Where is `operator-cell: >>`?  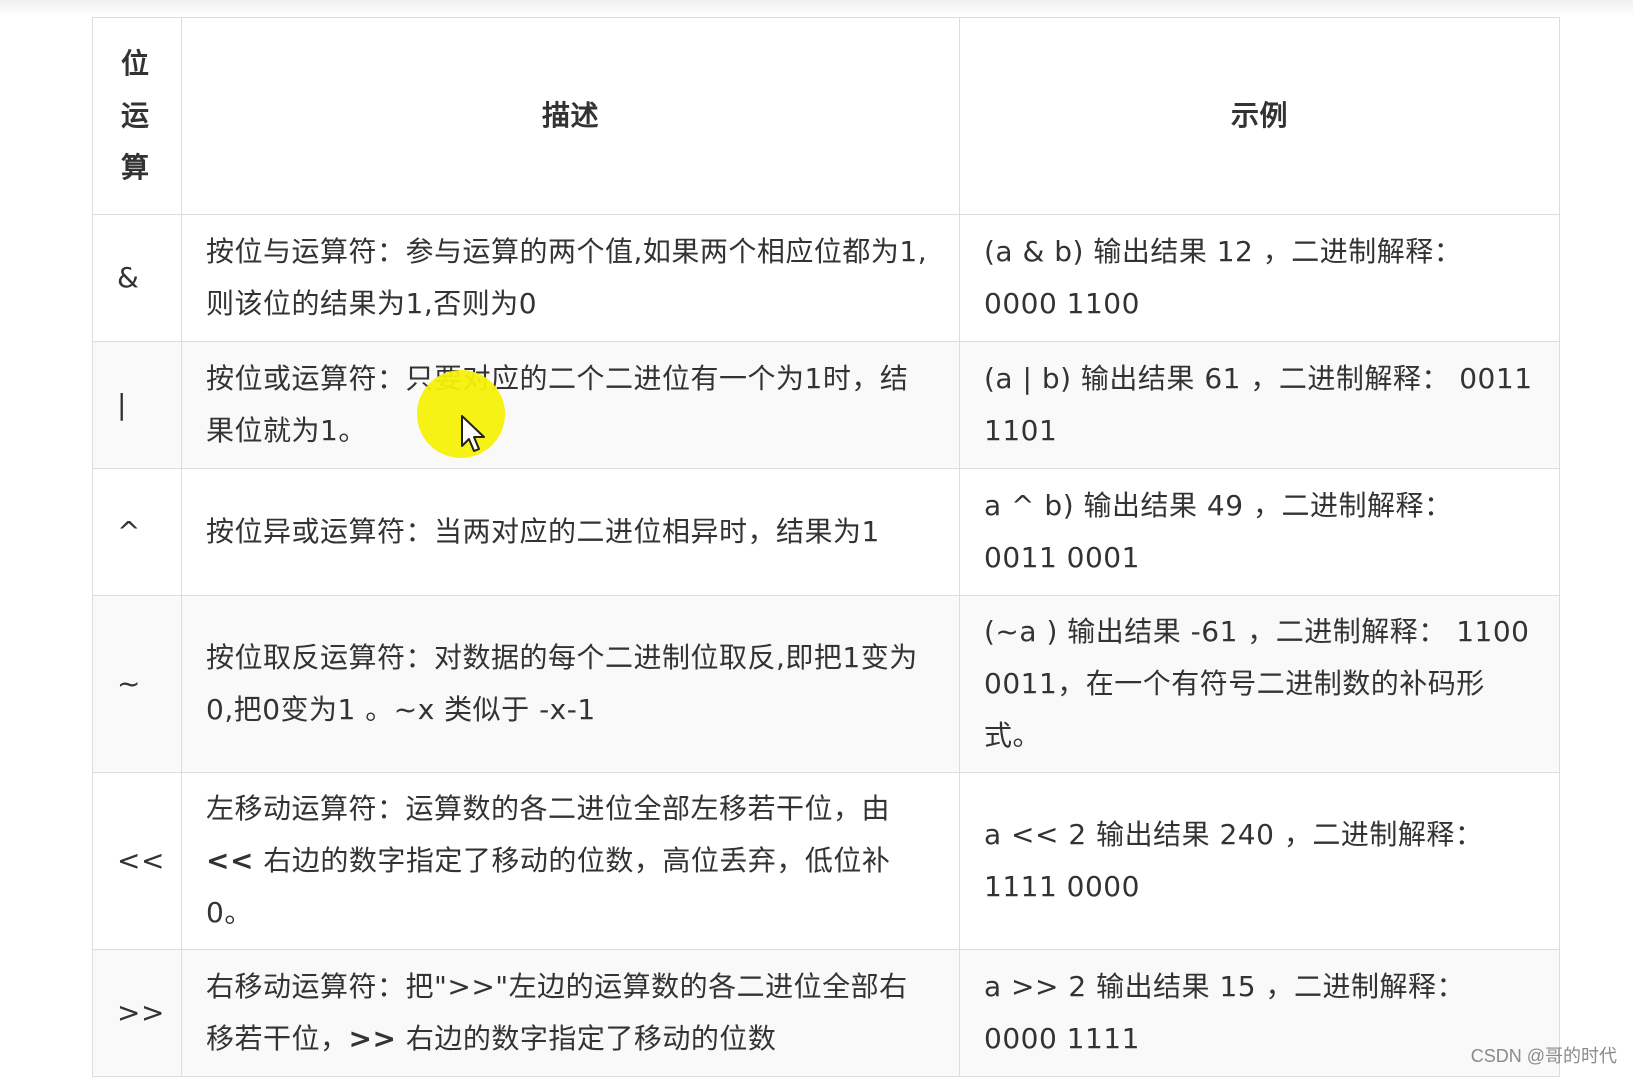
operator-cell: >> is located at coordinates (137, 1013).